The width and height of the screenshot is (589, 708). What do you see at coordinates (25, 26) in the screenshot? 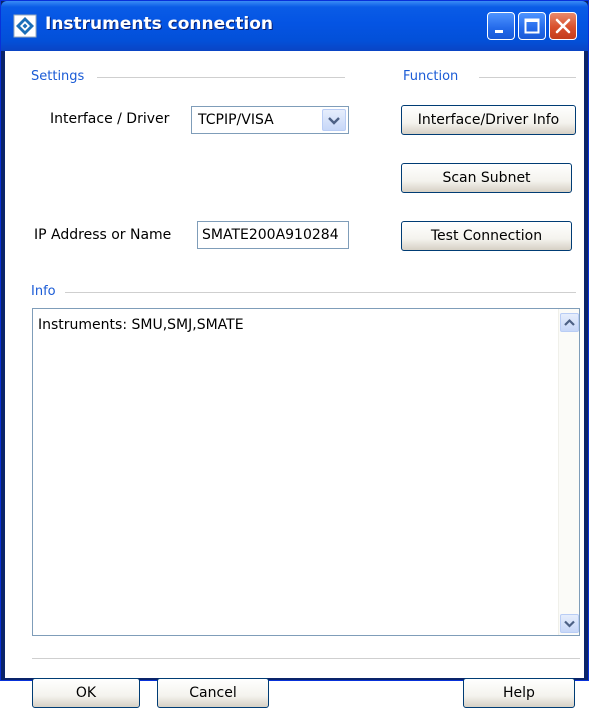
I see `app-diamond-icon` at bounding box center [25, 26].